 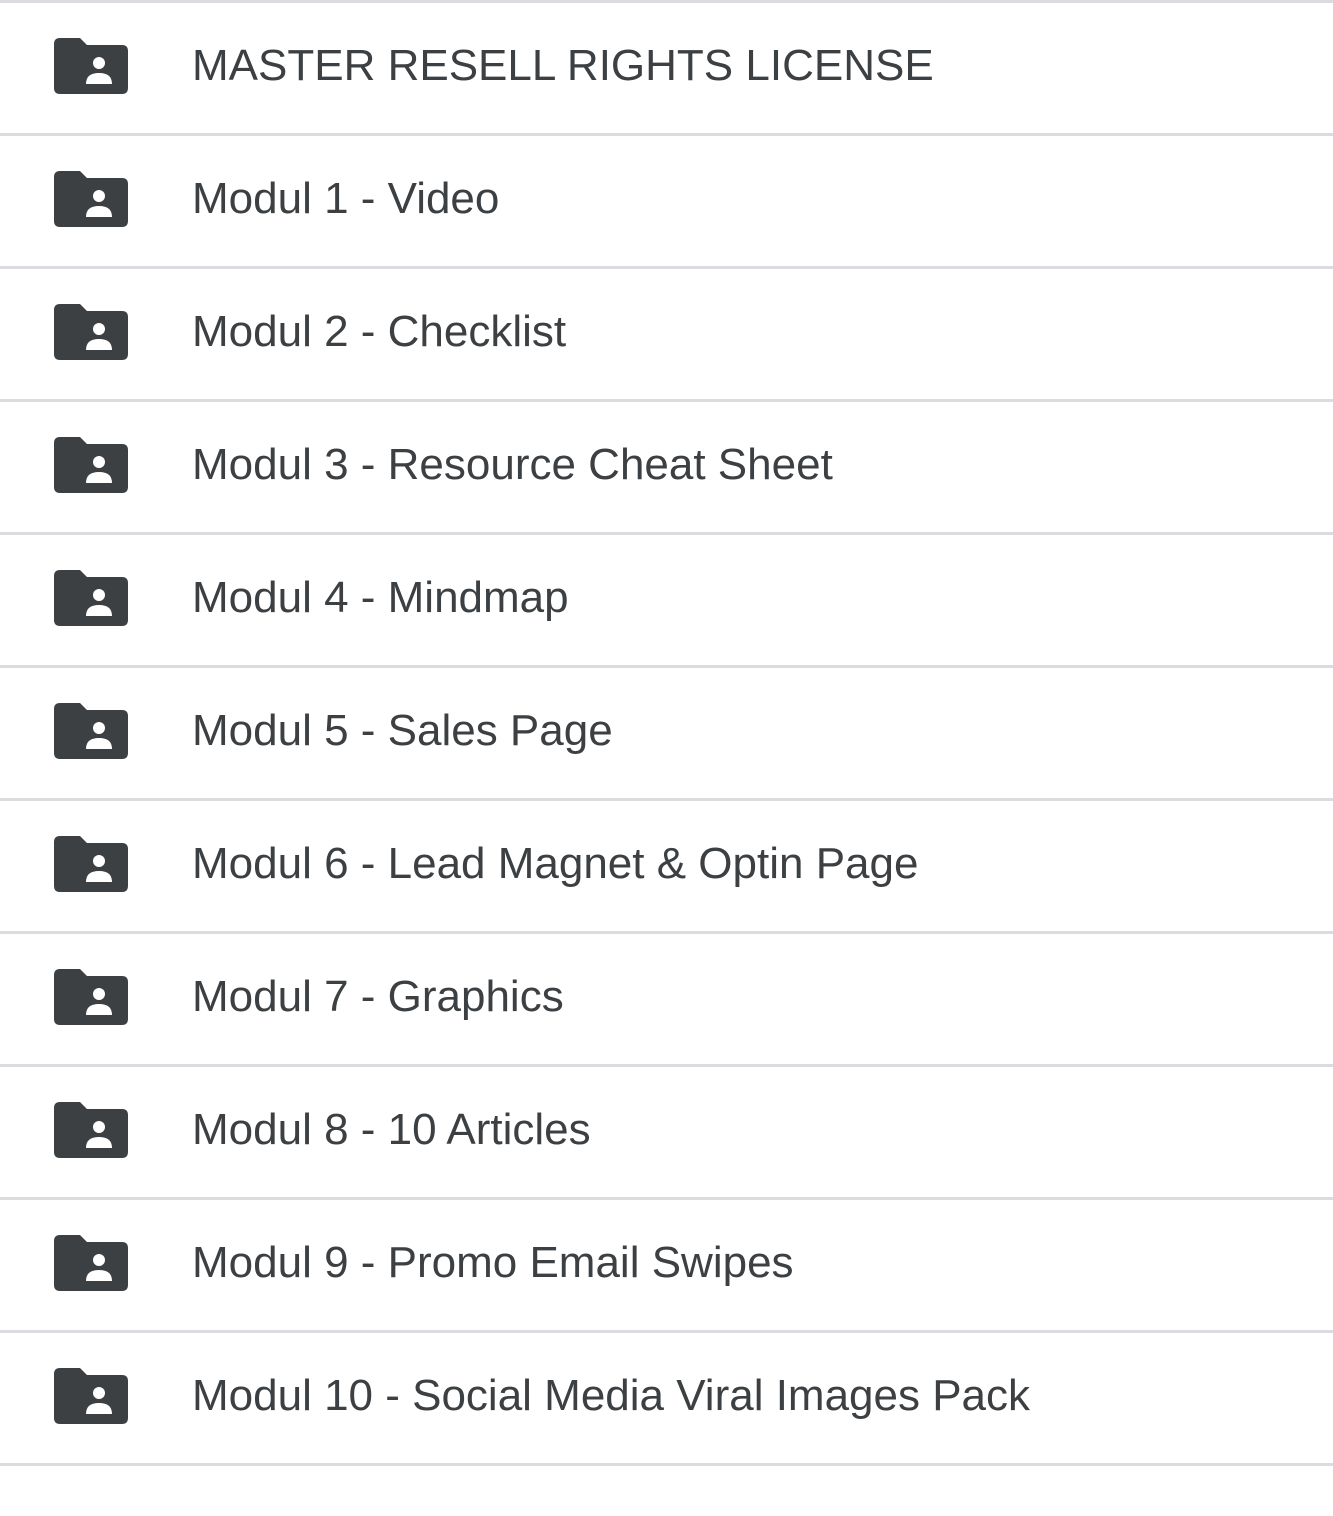 I want to click on folder-name: Modul 1 - Video, so click(x=346, y=198).